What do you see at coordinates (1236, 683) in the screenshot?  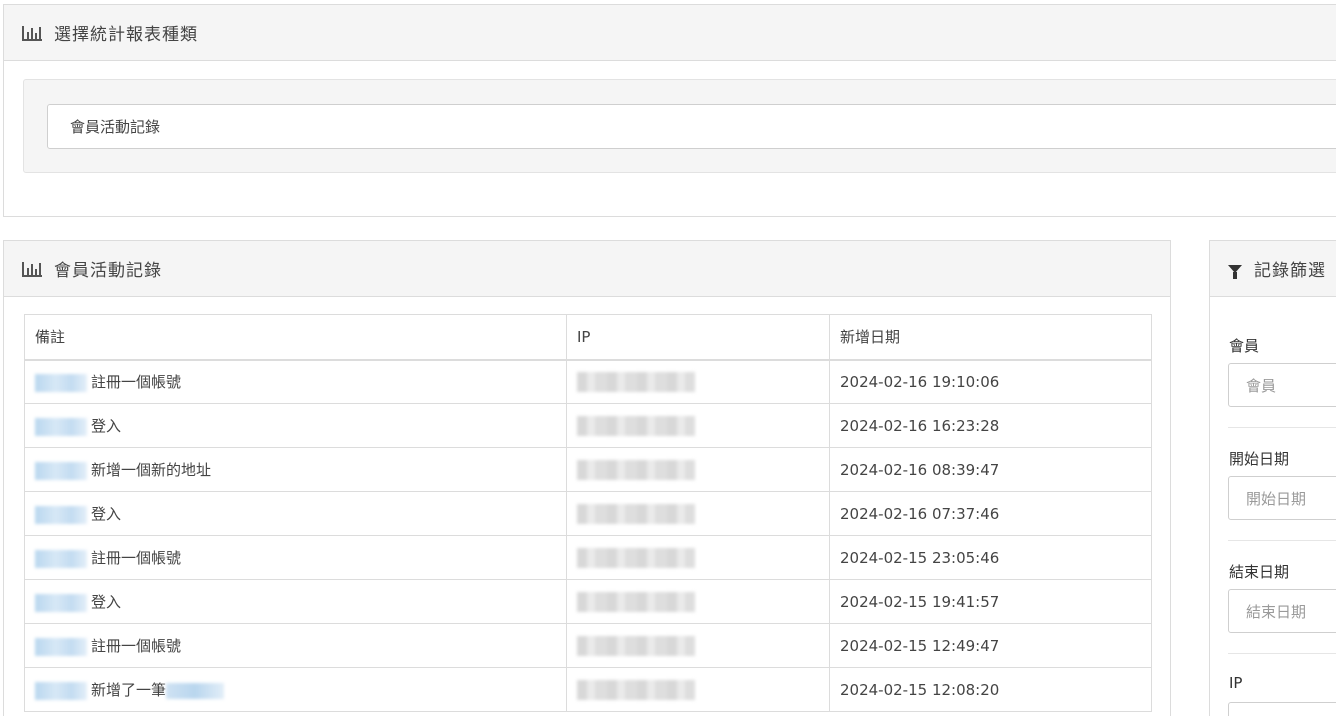 I see `ip-label: IP` at bounding box center [1236, 683].